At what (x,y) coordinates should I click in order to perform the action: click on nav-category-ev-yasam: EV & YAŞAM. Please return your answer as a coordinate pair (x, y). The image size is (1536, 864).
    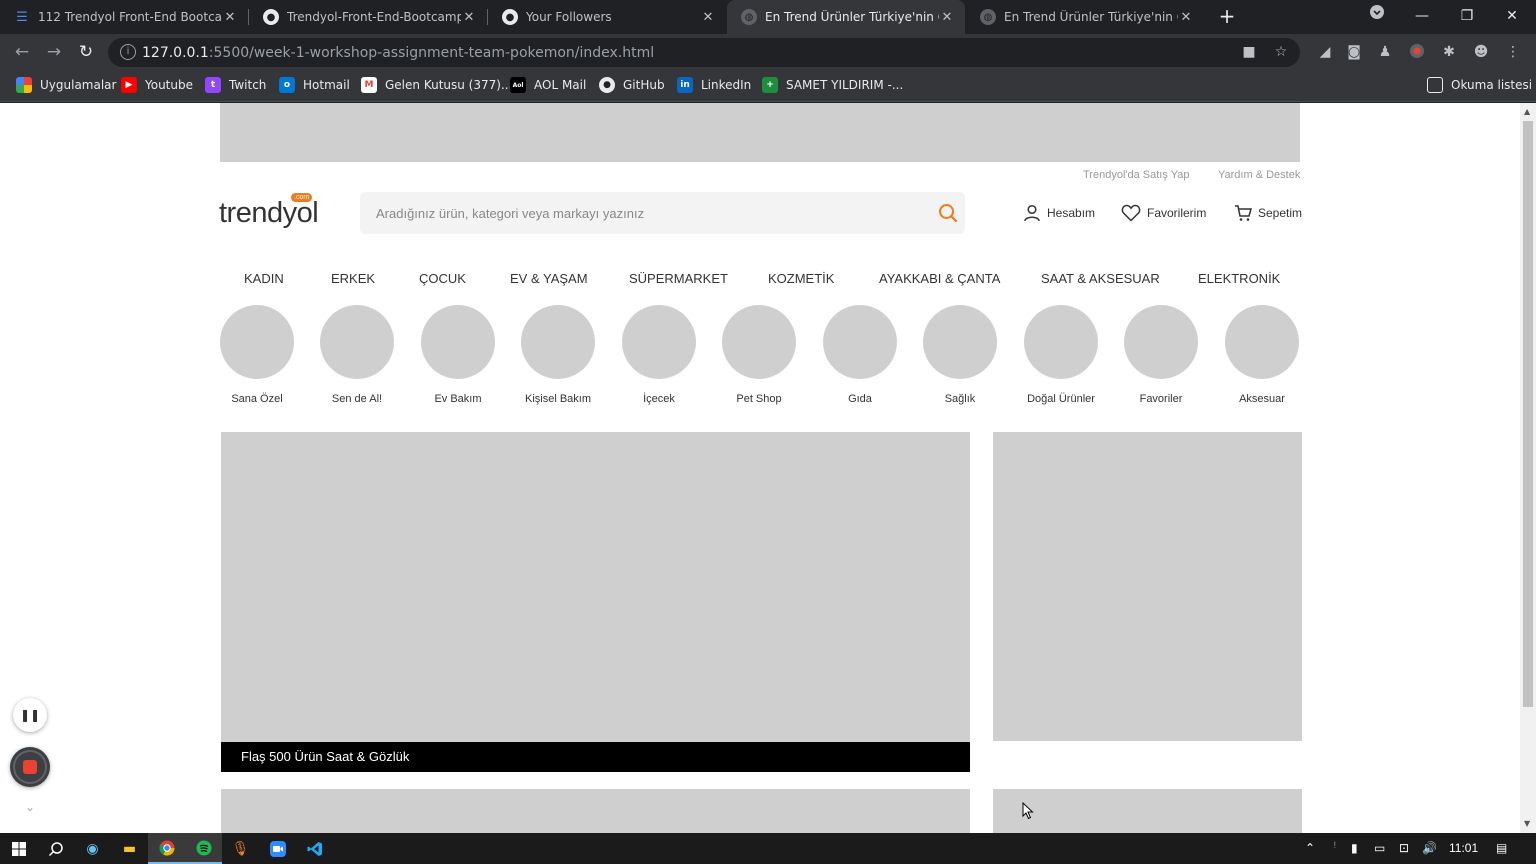
    Looking at the image, I should click on (549, 278).